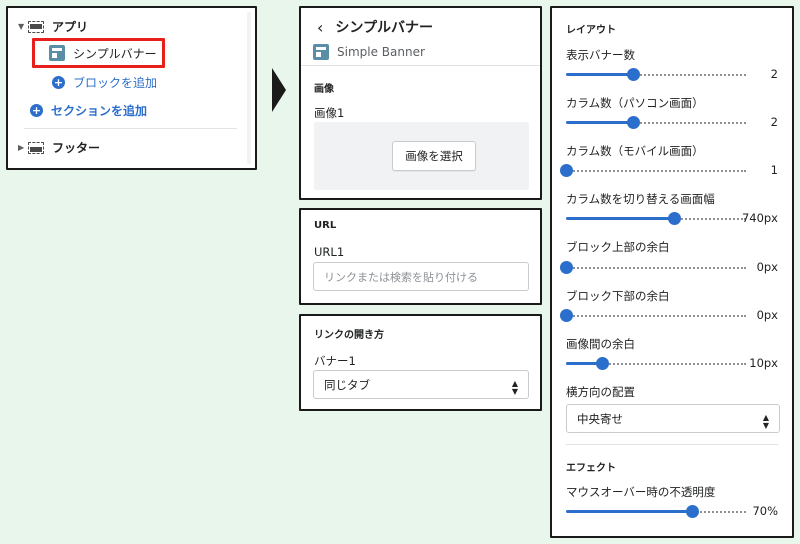 This screenshot has height=544, width=800. Describe the element at coordinates (335, 361) in the screenshot. I see `field-label-banner1: バナー1` at that location.